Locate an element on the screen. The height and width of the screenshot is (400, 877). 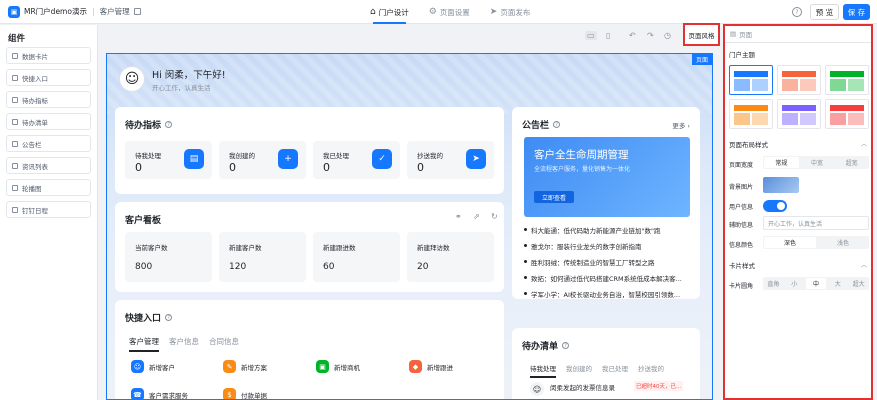
component-todo-metrics: 待办指标 is located at coordinates (48, 99).